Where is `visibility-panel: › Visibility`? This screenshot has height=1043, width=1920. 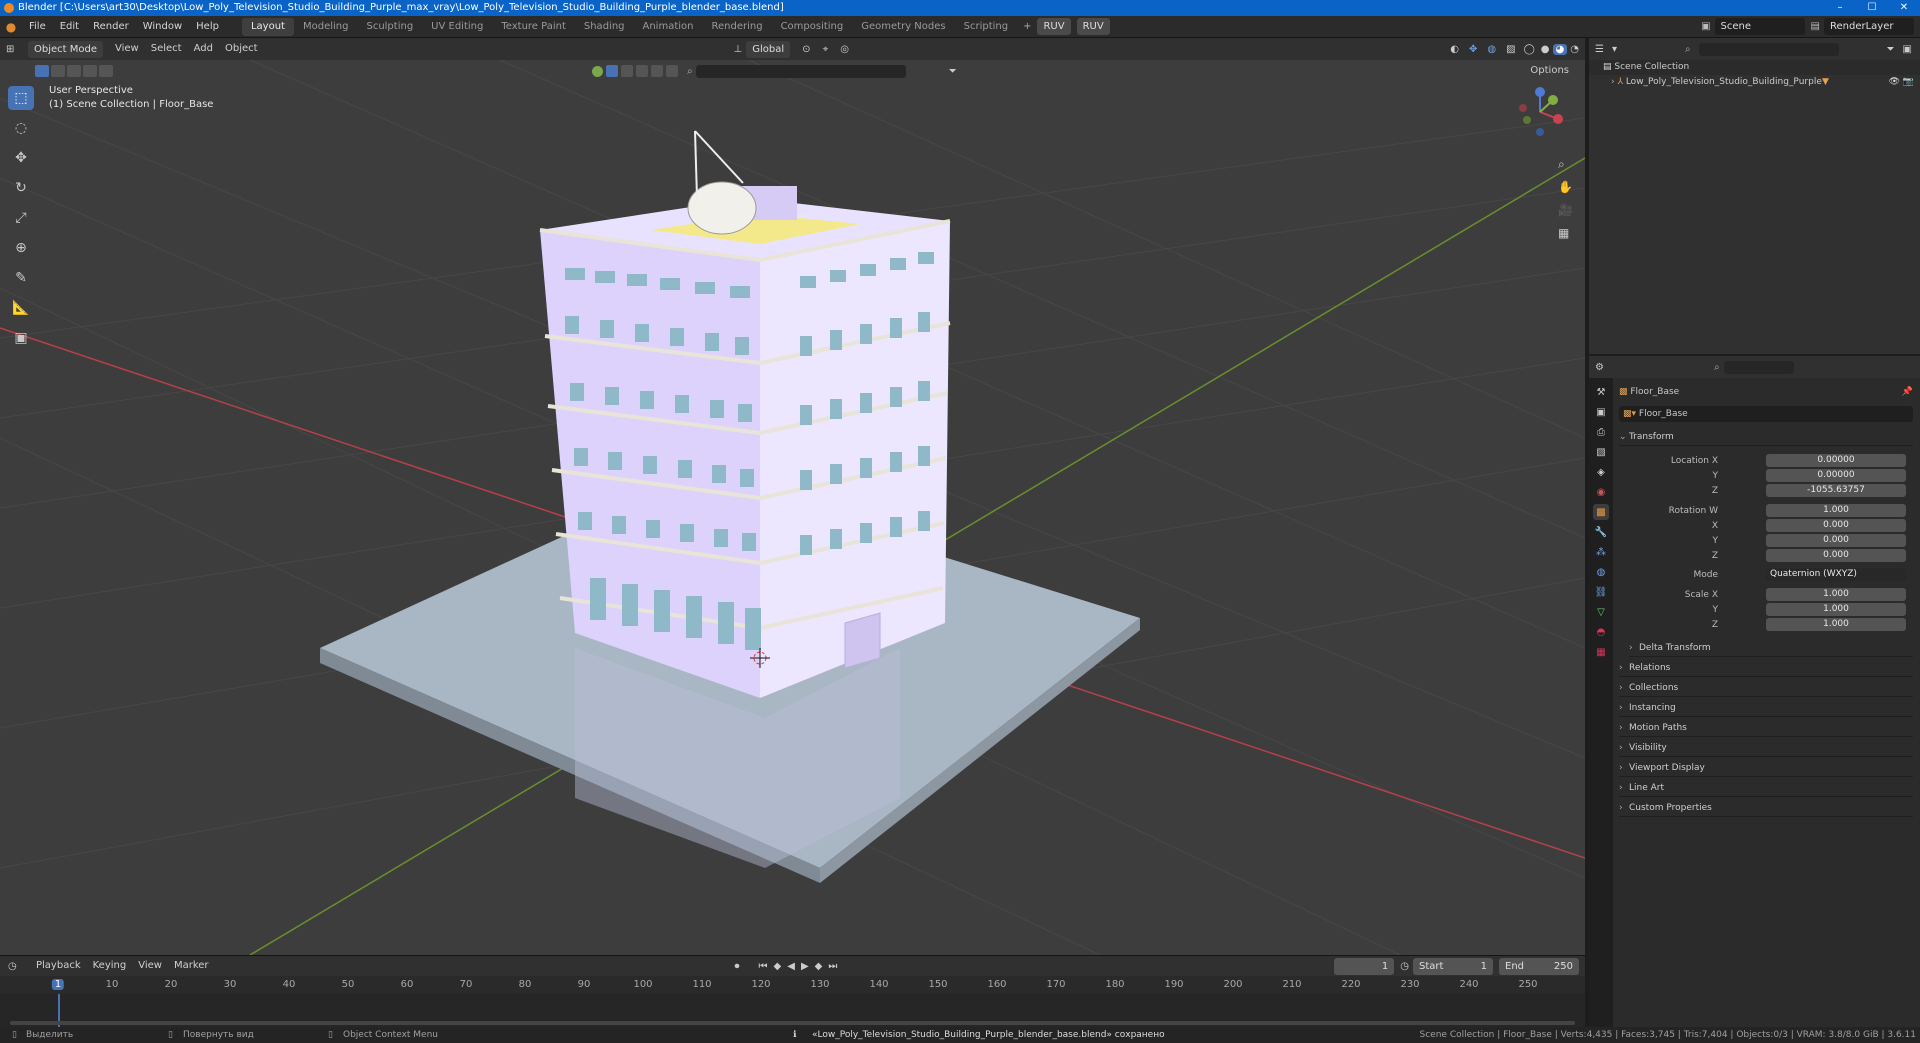
visibility-panel: › Visibility is located at coordinates (1766, 748).